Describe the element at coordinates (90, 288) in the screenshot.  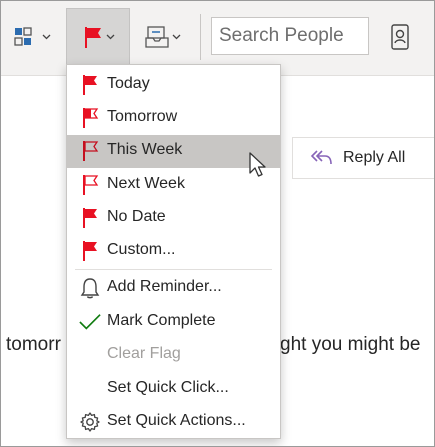
I see `bell-icon` at that location.